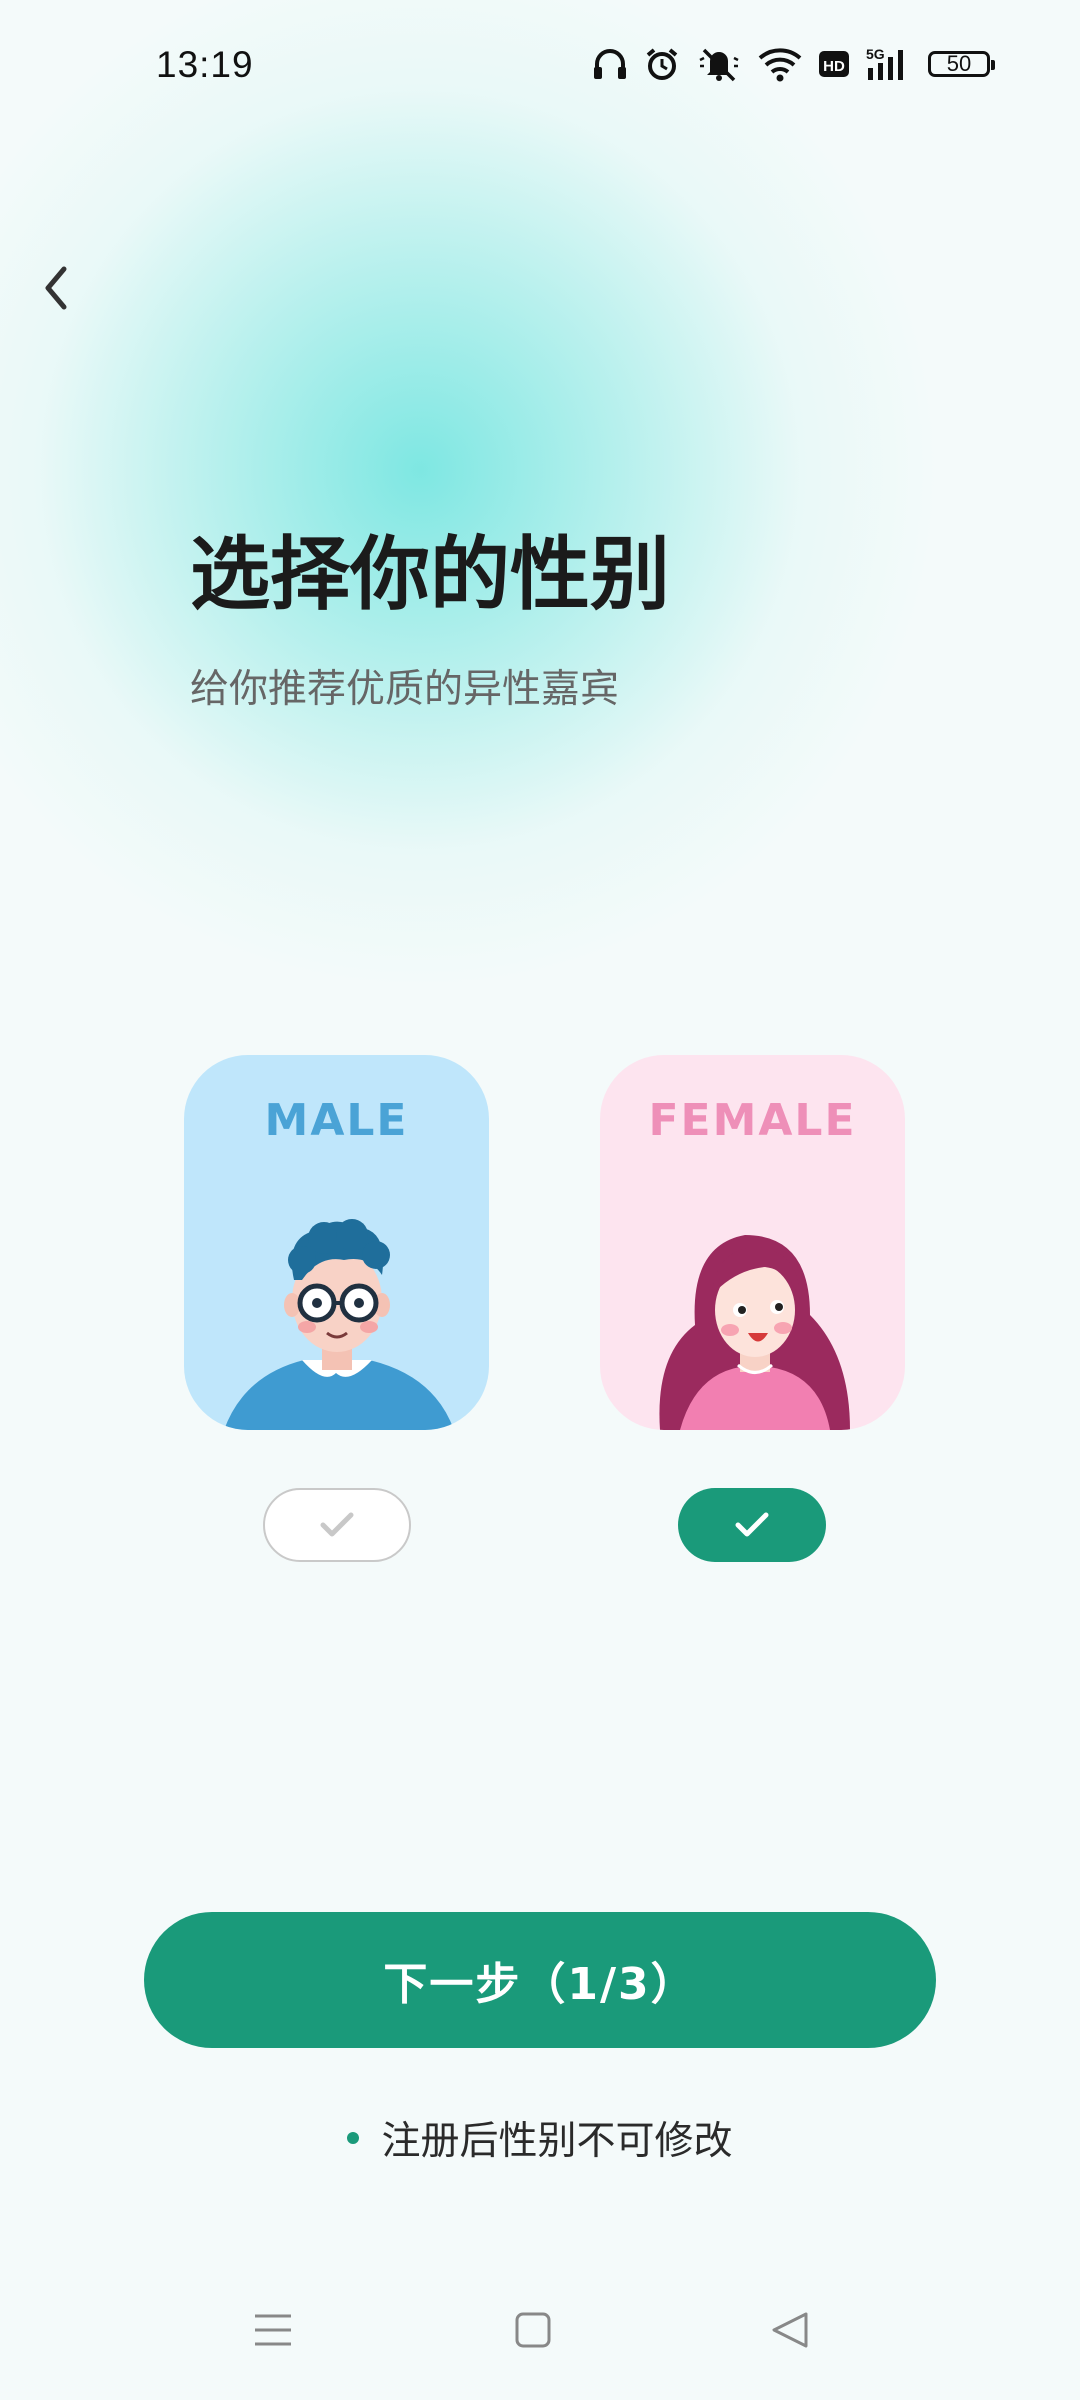 The image size is (1080, 2400). What do you see at coordinates (405, 689) in the screenshot?
I see `page-subtitle: 给你推荐优质的异性嘉宾` at bounding box center [405, 689].